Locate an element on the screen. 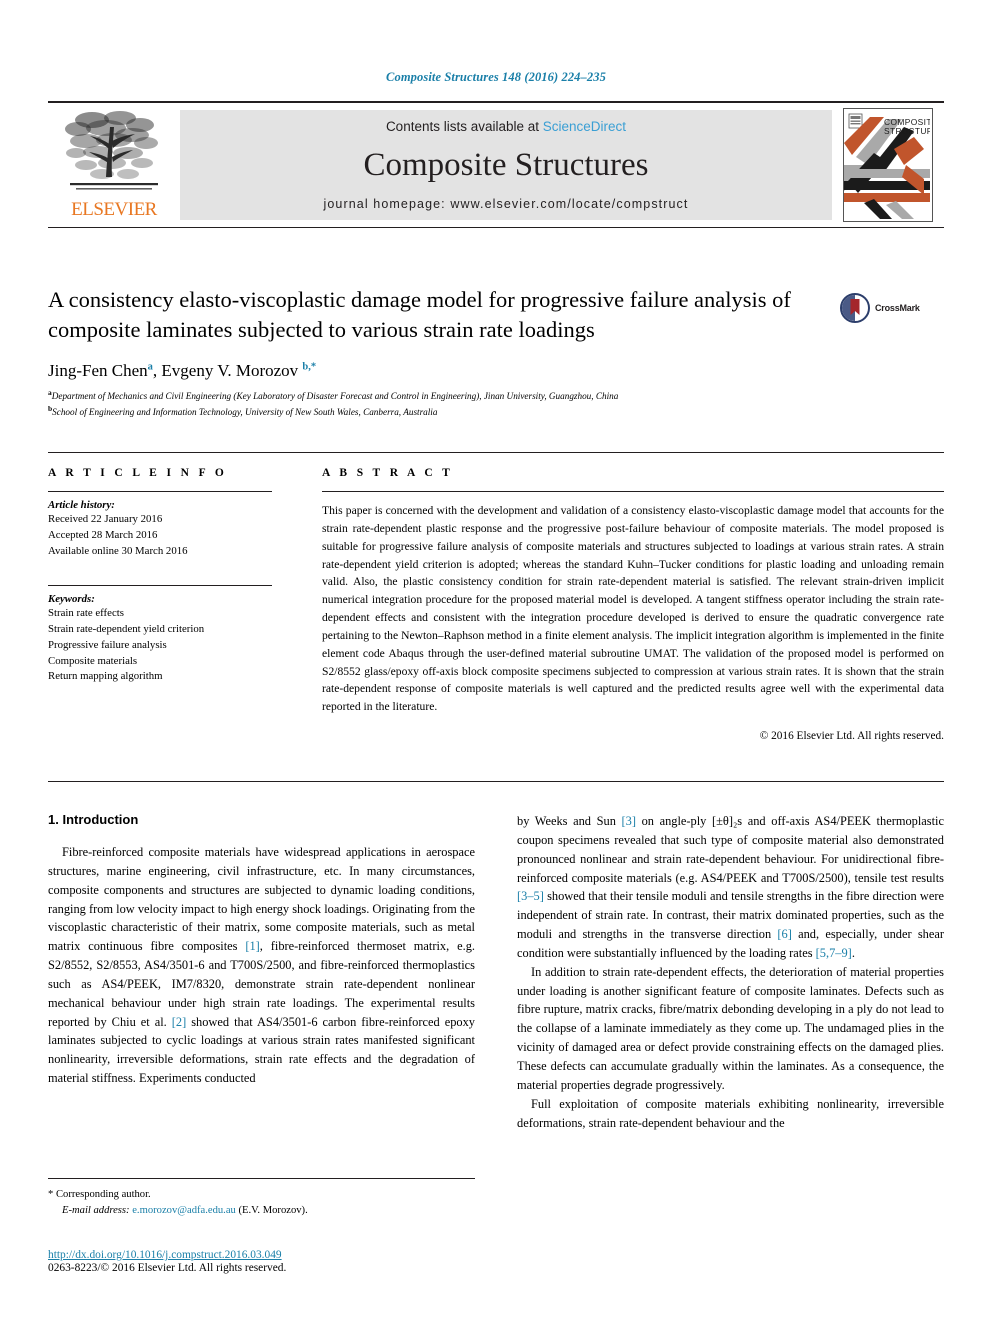  citation-ref-3-5: [3–5] is located at coordinates (530, 896).